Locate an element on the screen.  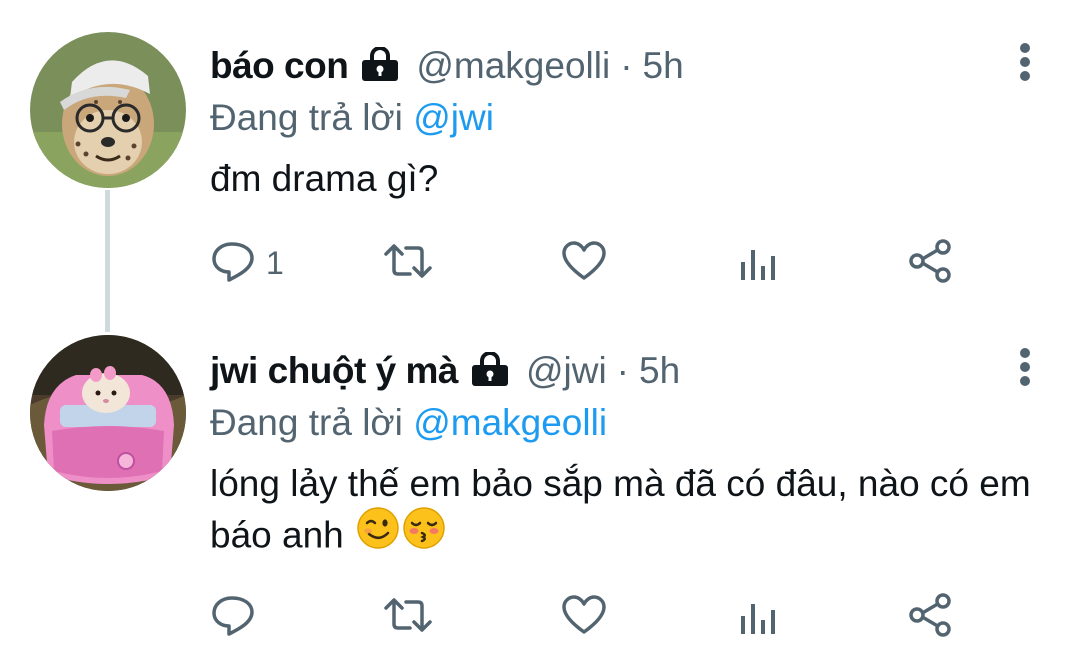
action-bar: 1 is located at coordinates (590, 263).